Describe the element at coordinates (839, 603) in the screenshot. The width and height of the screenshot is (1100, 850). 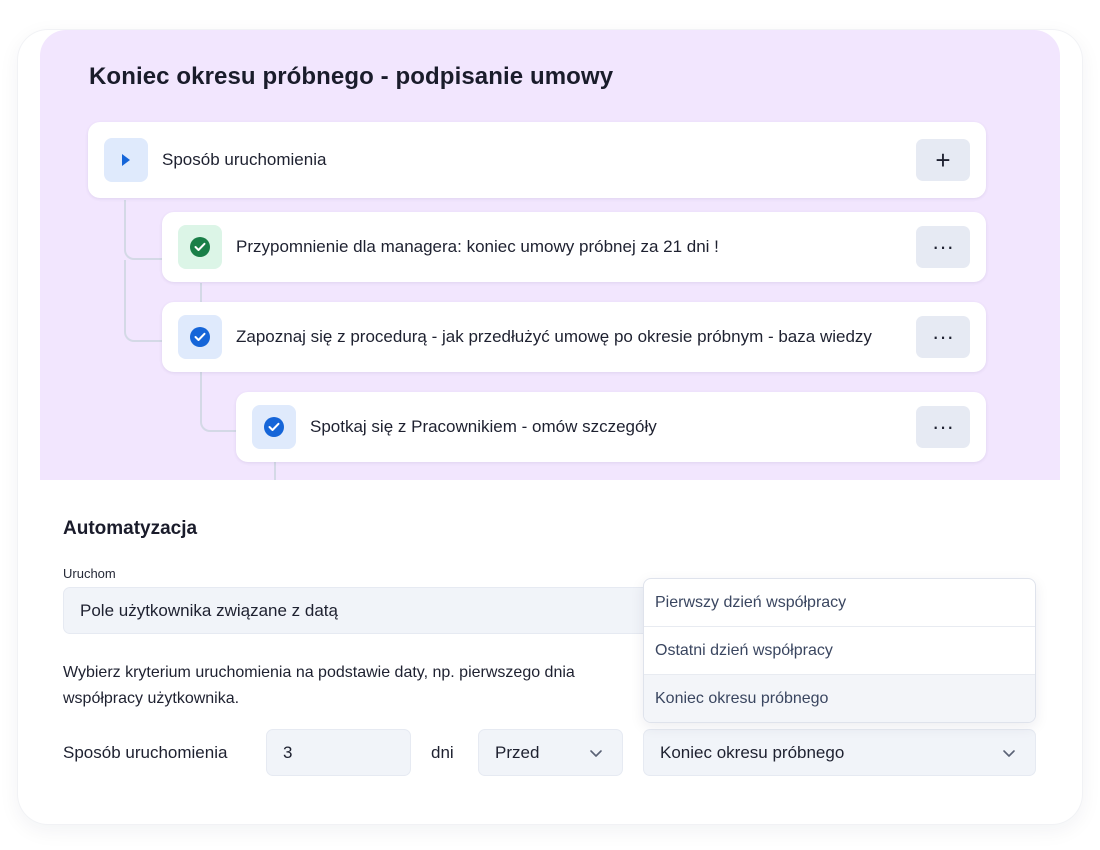
I see `dropdown-option: Pierwszy dzień współpracy` at that location.